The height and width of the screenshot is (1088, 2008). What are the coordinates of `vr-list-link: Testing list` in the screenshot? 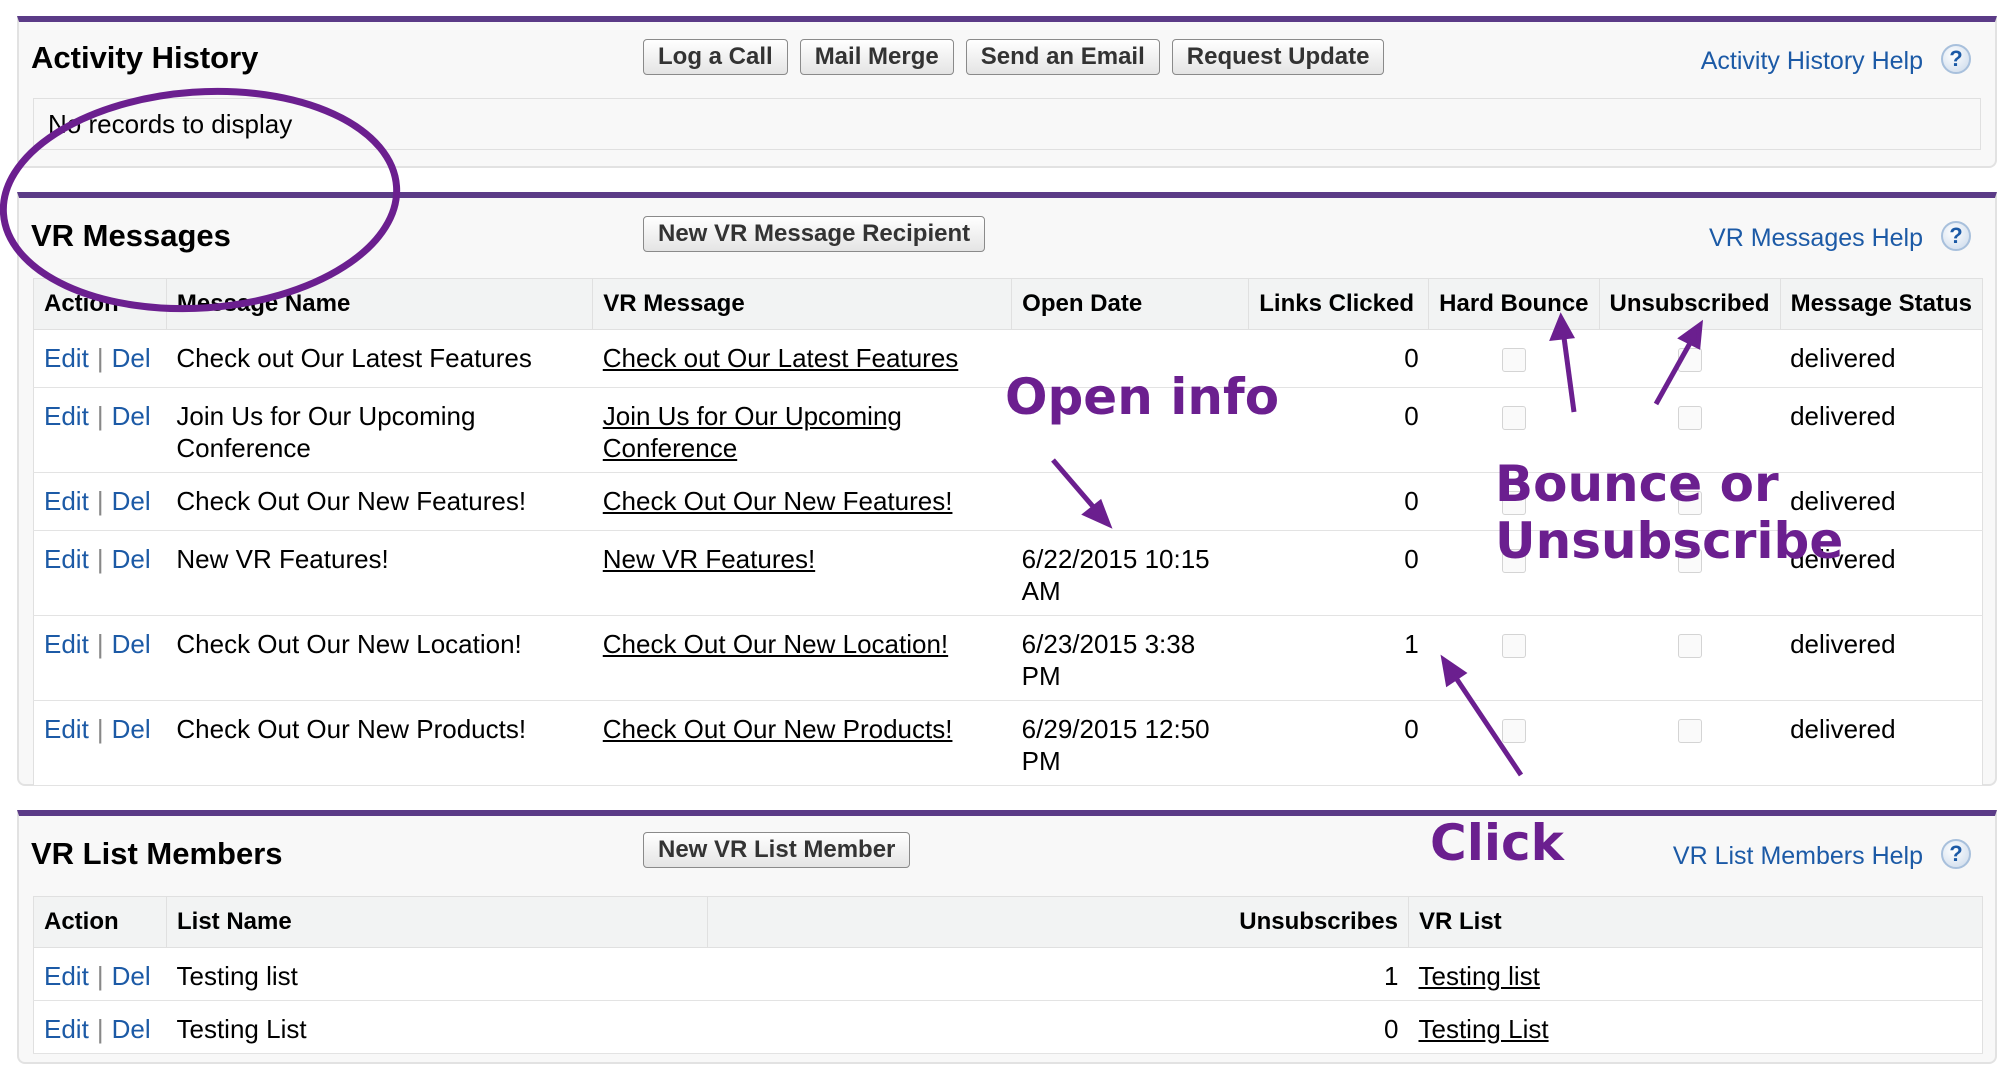 It's located at (1479, 976).